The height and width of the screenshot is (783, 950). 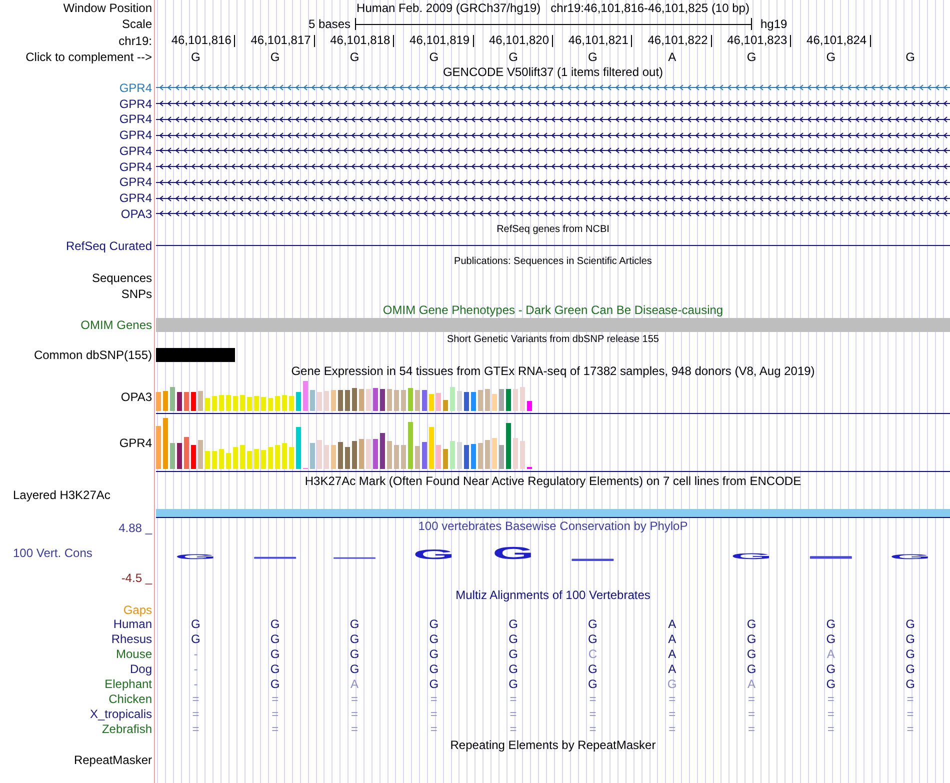 I want to click on track-label: Common dbSNP(155), so click(x=93, y=355).